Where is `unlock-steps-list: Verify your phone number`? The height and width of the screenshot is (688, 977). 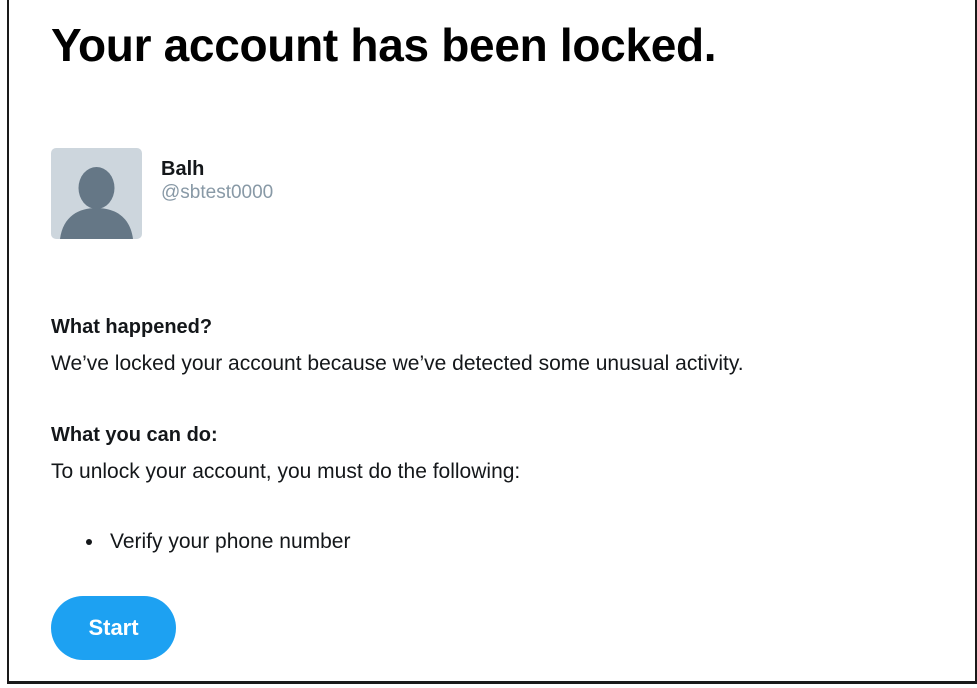 unlock-steps-list: Verify your phone number is located at coordinates (218, 542).